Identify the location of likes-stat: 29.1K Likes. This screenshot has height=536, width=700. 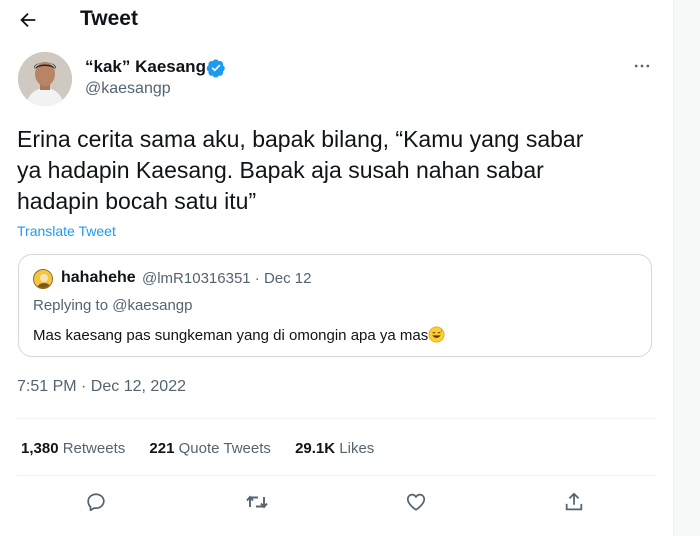
(334, 448).